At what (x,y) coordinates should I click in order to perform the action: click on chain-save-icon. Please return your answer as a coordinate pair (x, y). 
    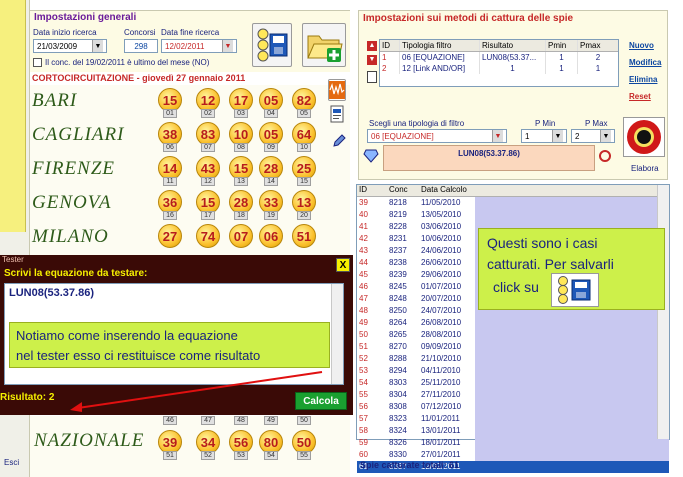
    Looking at the image, I should click on (574, 290).